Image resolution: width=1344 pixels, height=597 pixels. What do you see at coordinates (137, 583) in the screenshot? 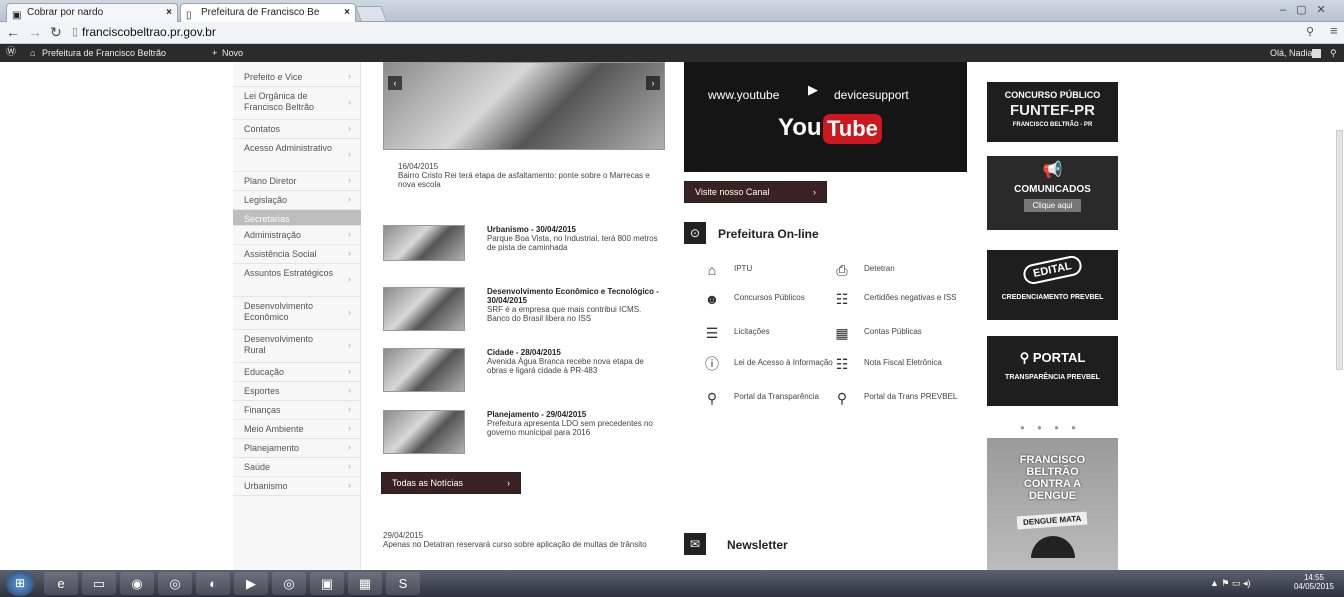
I see `app-icon: ◉` at bounding box center [137, 583].